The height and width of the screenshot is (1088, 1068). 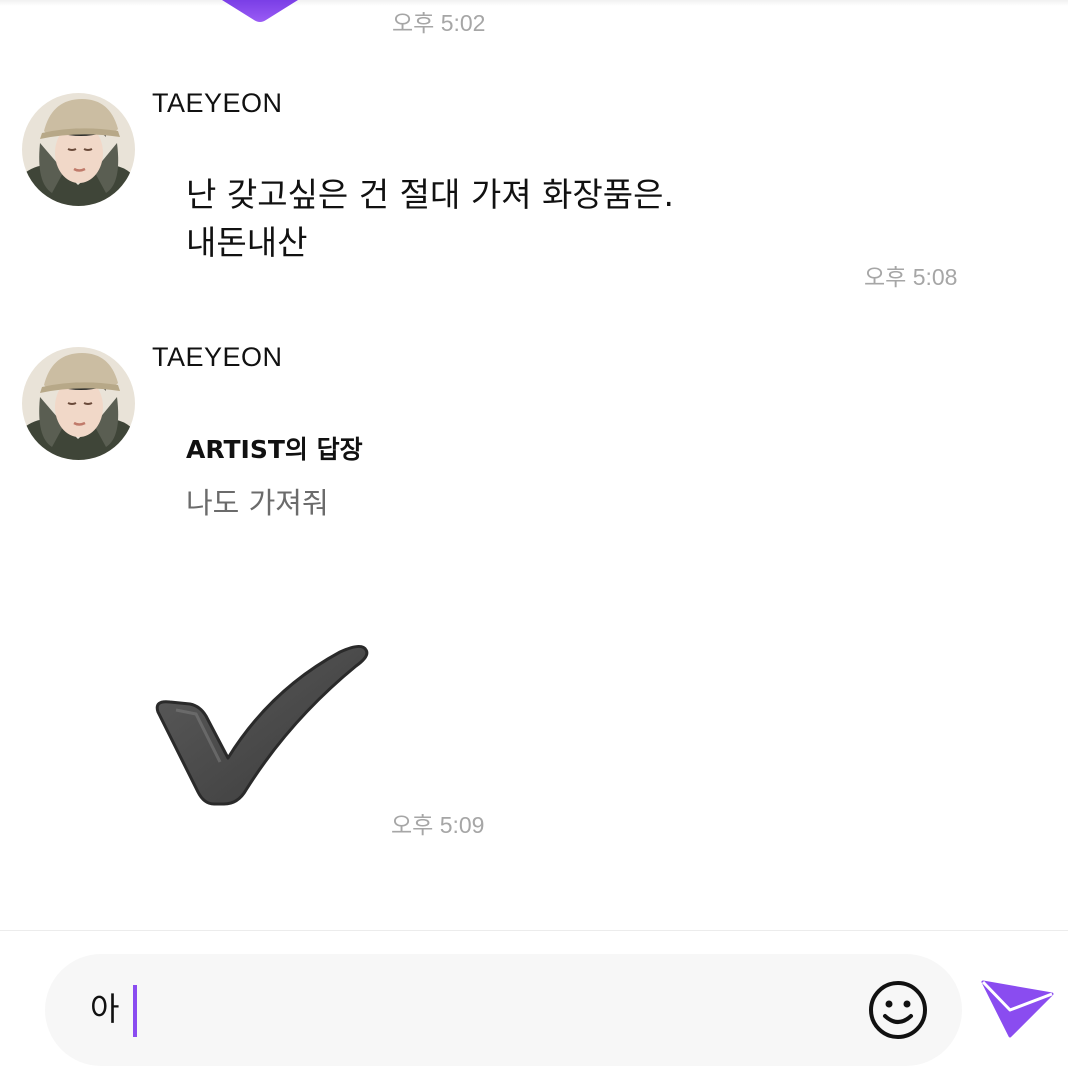 What do you see at coordinates (439, 23) in the screenshot?
I see `message-timestamp: 오후 5:02` at bounding box center [439, 23].